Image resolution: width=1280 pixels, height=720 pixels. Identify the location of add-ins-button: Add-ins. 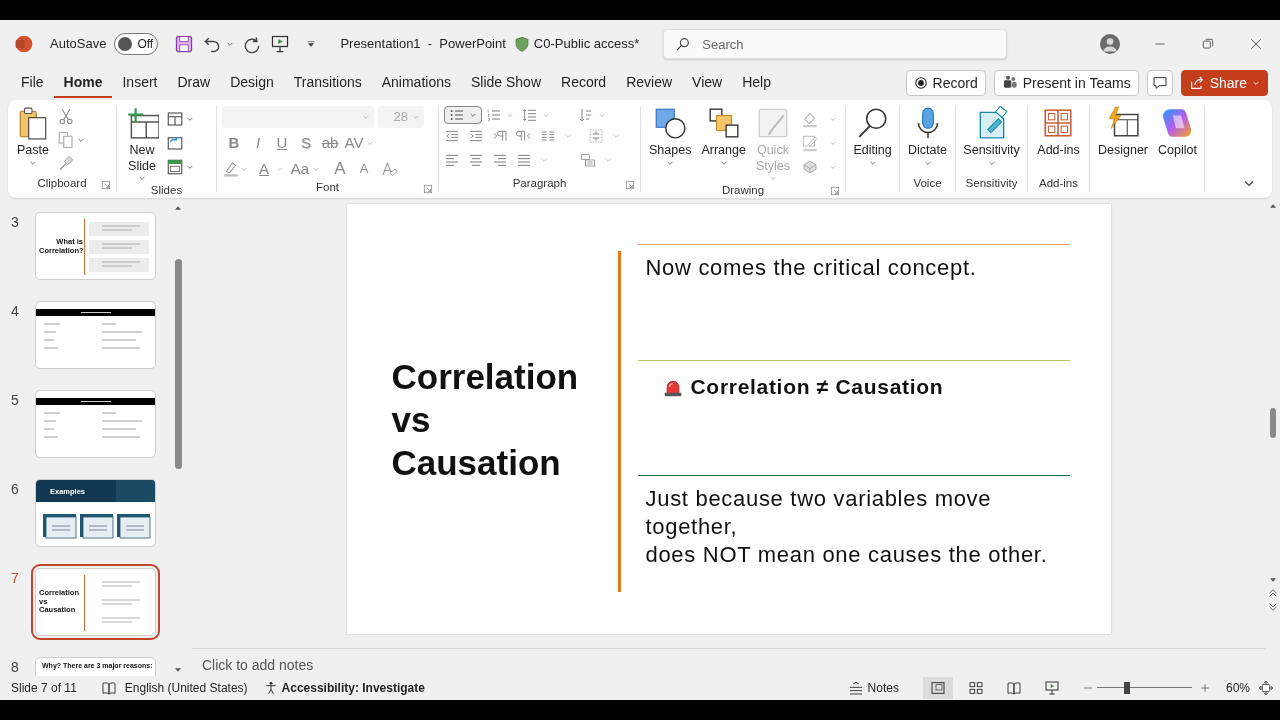
(1058, 141).